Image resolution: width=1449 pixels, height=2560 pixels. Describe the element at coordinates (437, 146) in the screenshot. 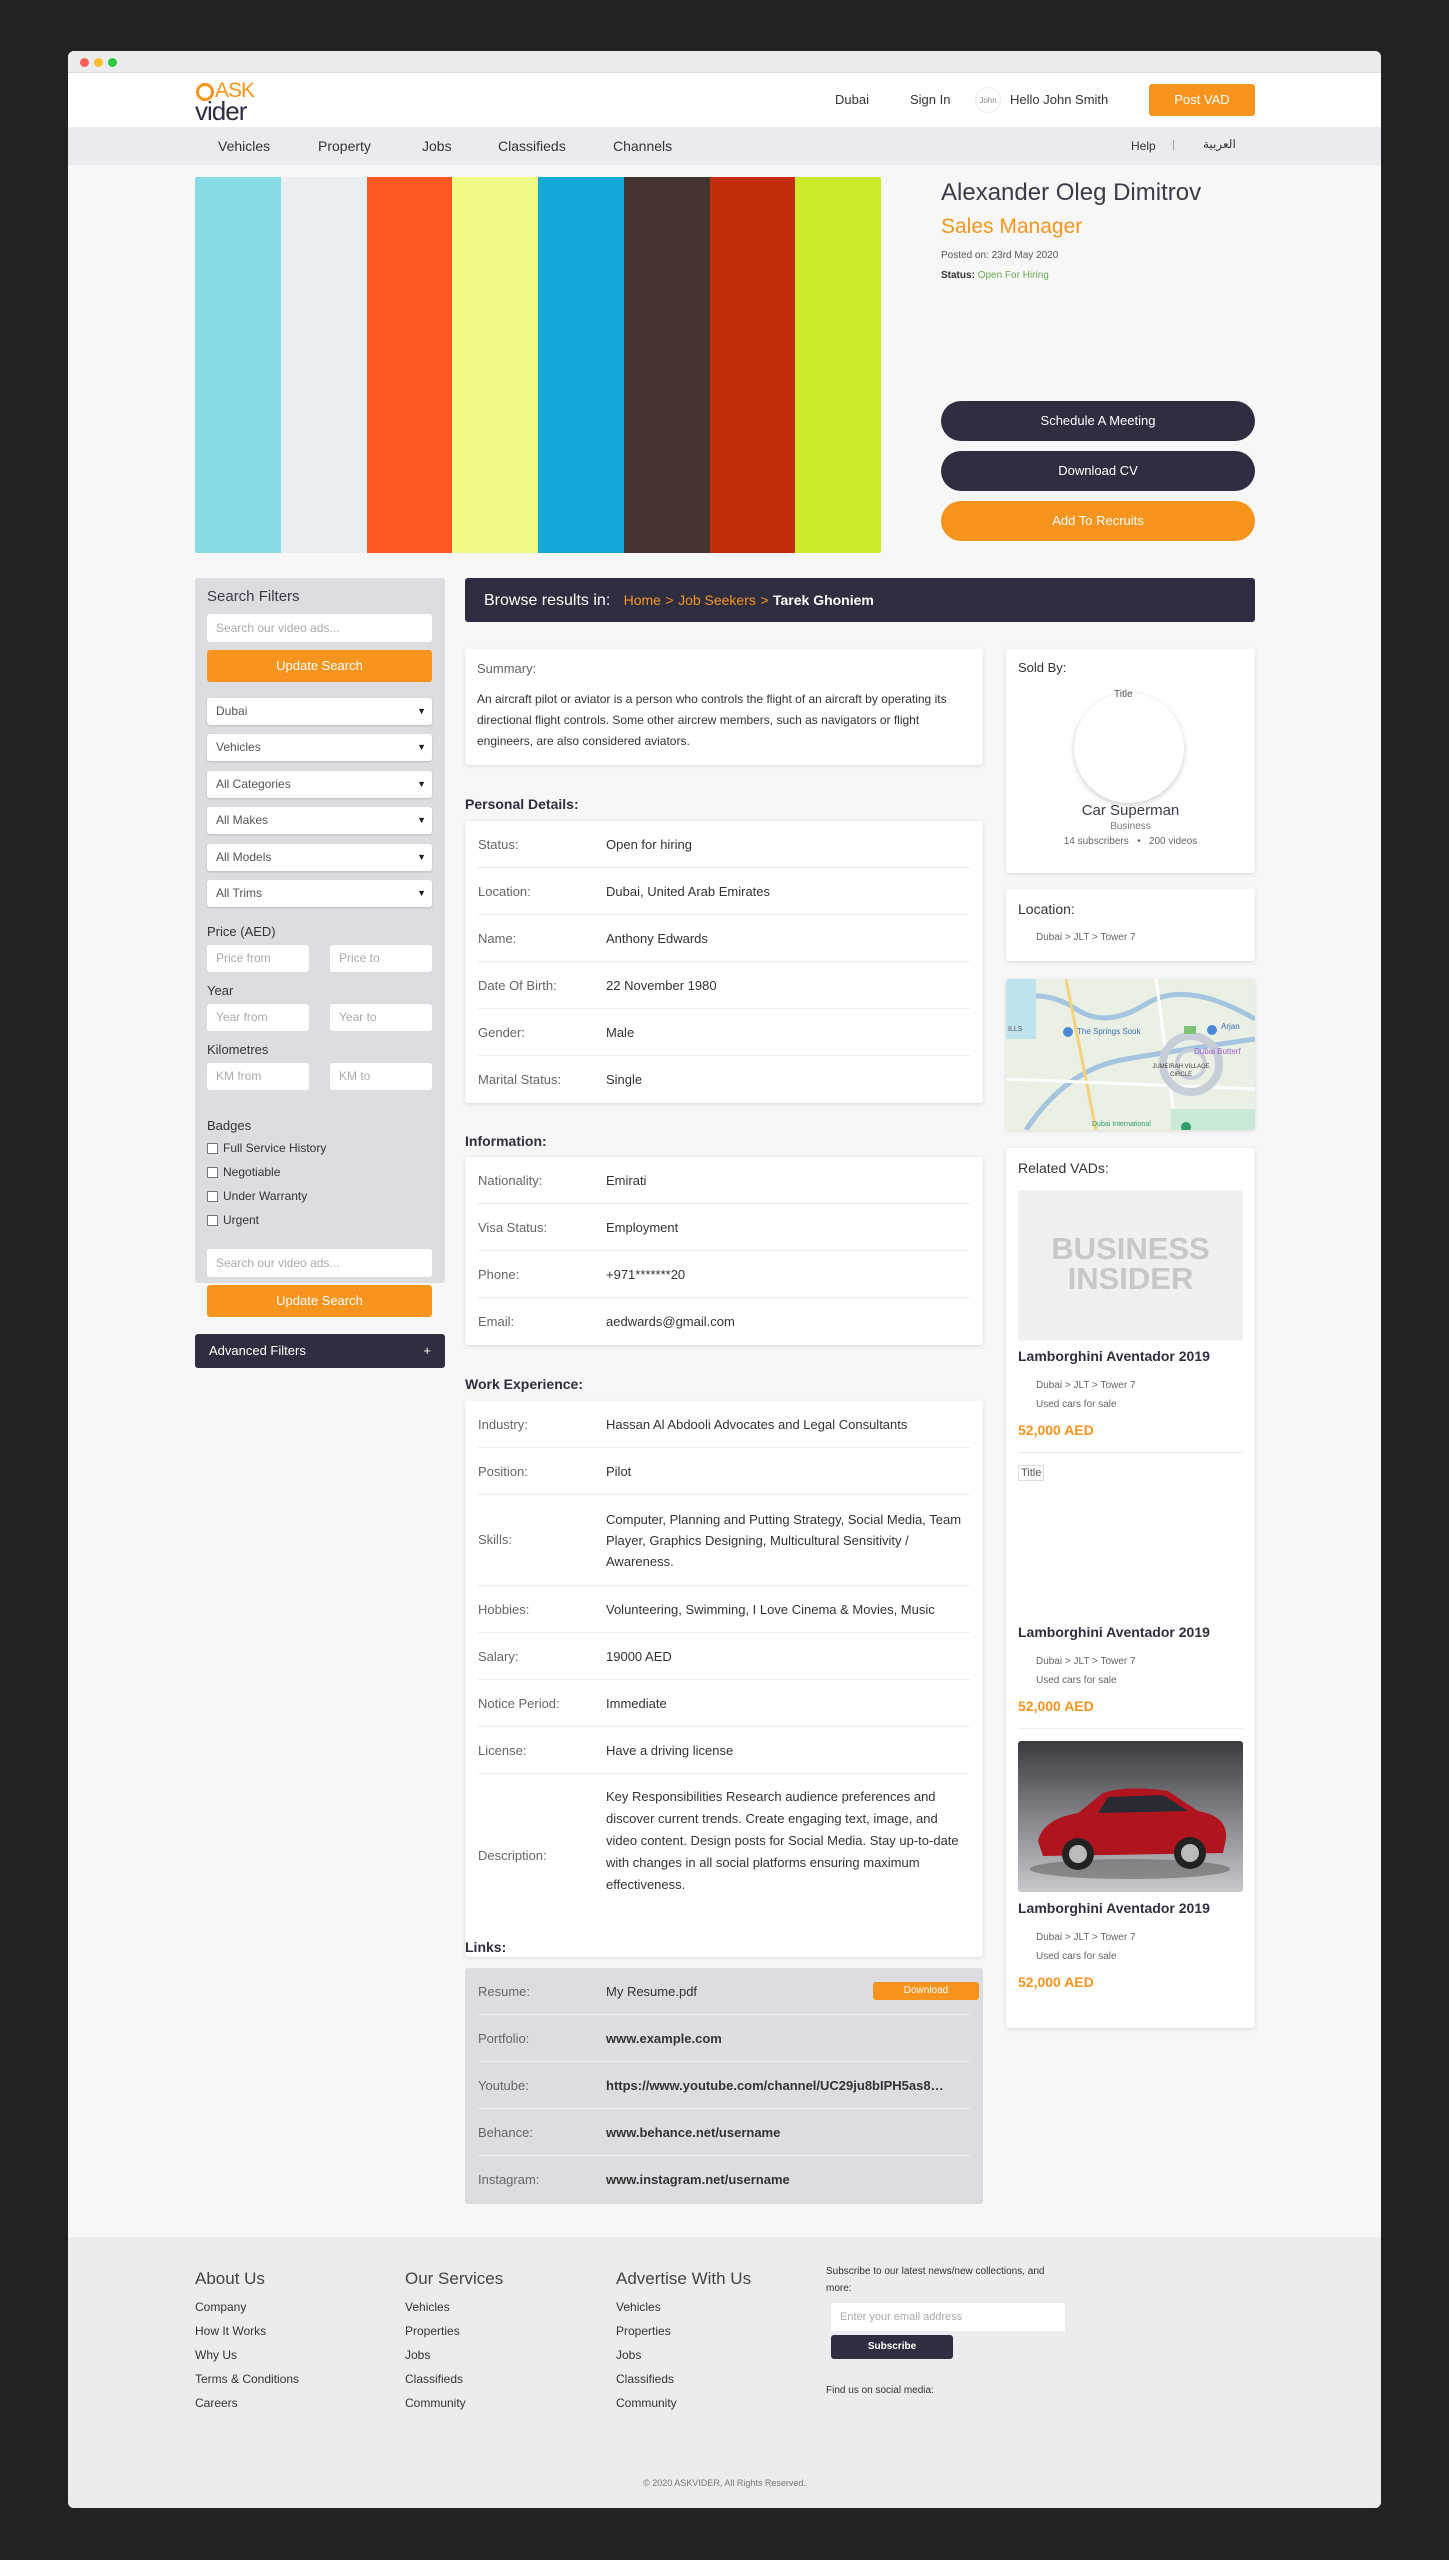

I see `nav-item-jobs: Jobs` at that location.